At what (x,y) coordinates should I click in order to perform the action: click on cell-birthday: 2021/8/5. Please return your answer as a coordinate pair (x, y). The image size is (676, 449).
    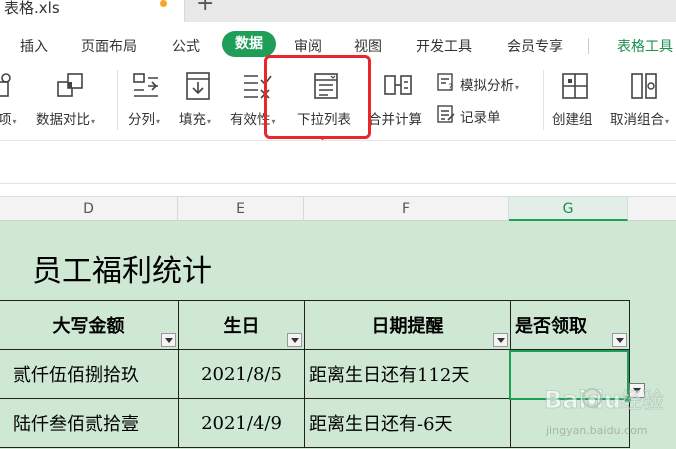
    Looking at the image, I should click on (241, 374).